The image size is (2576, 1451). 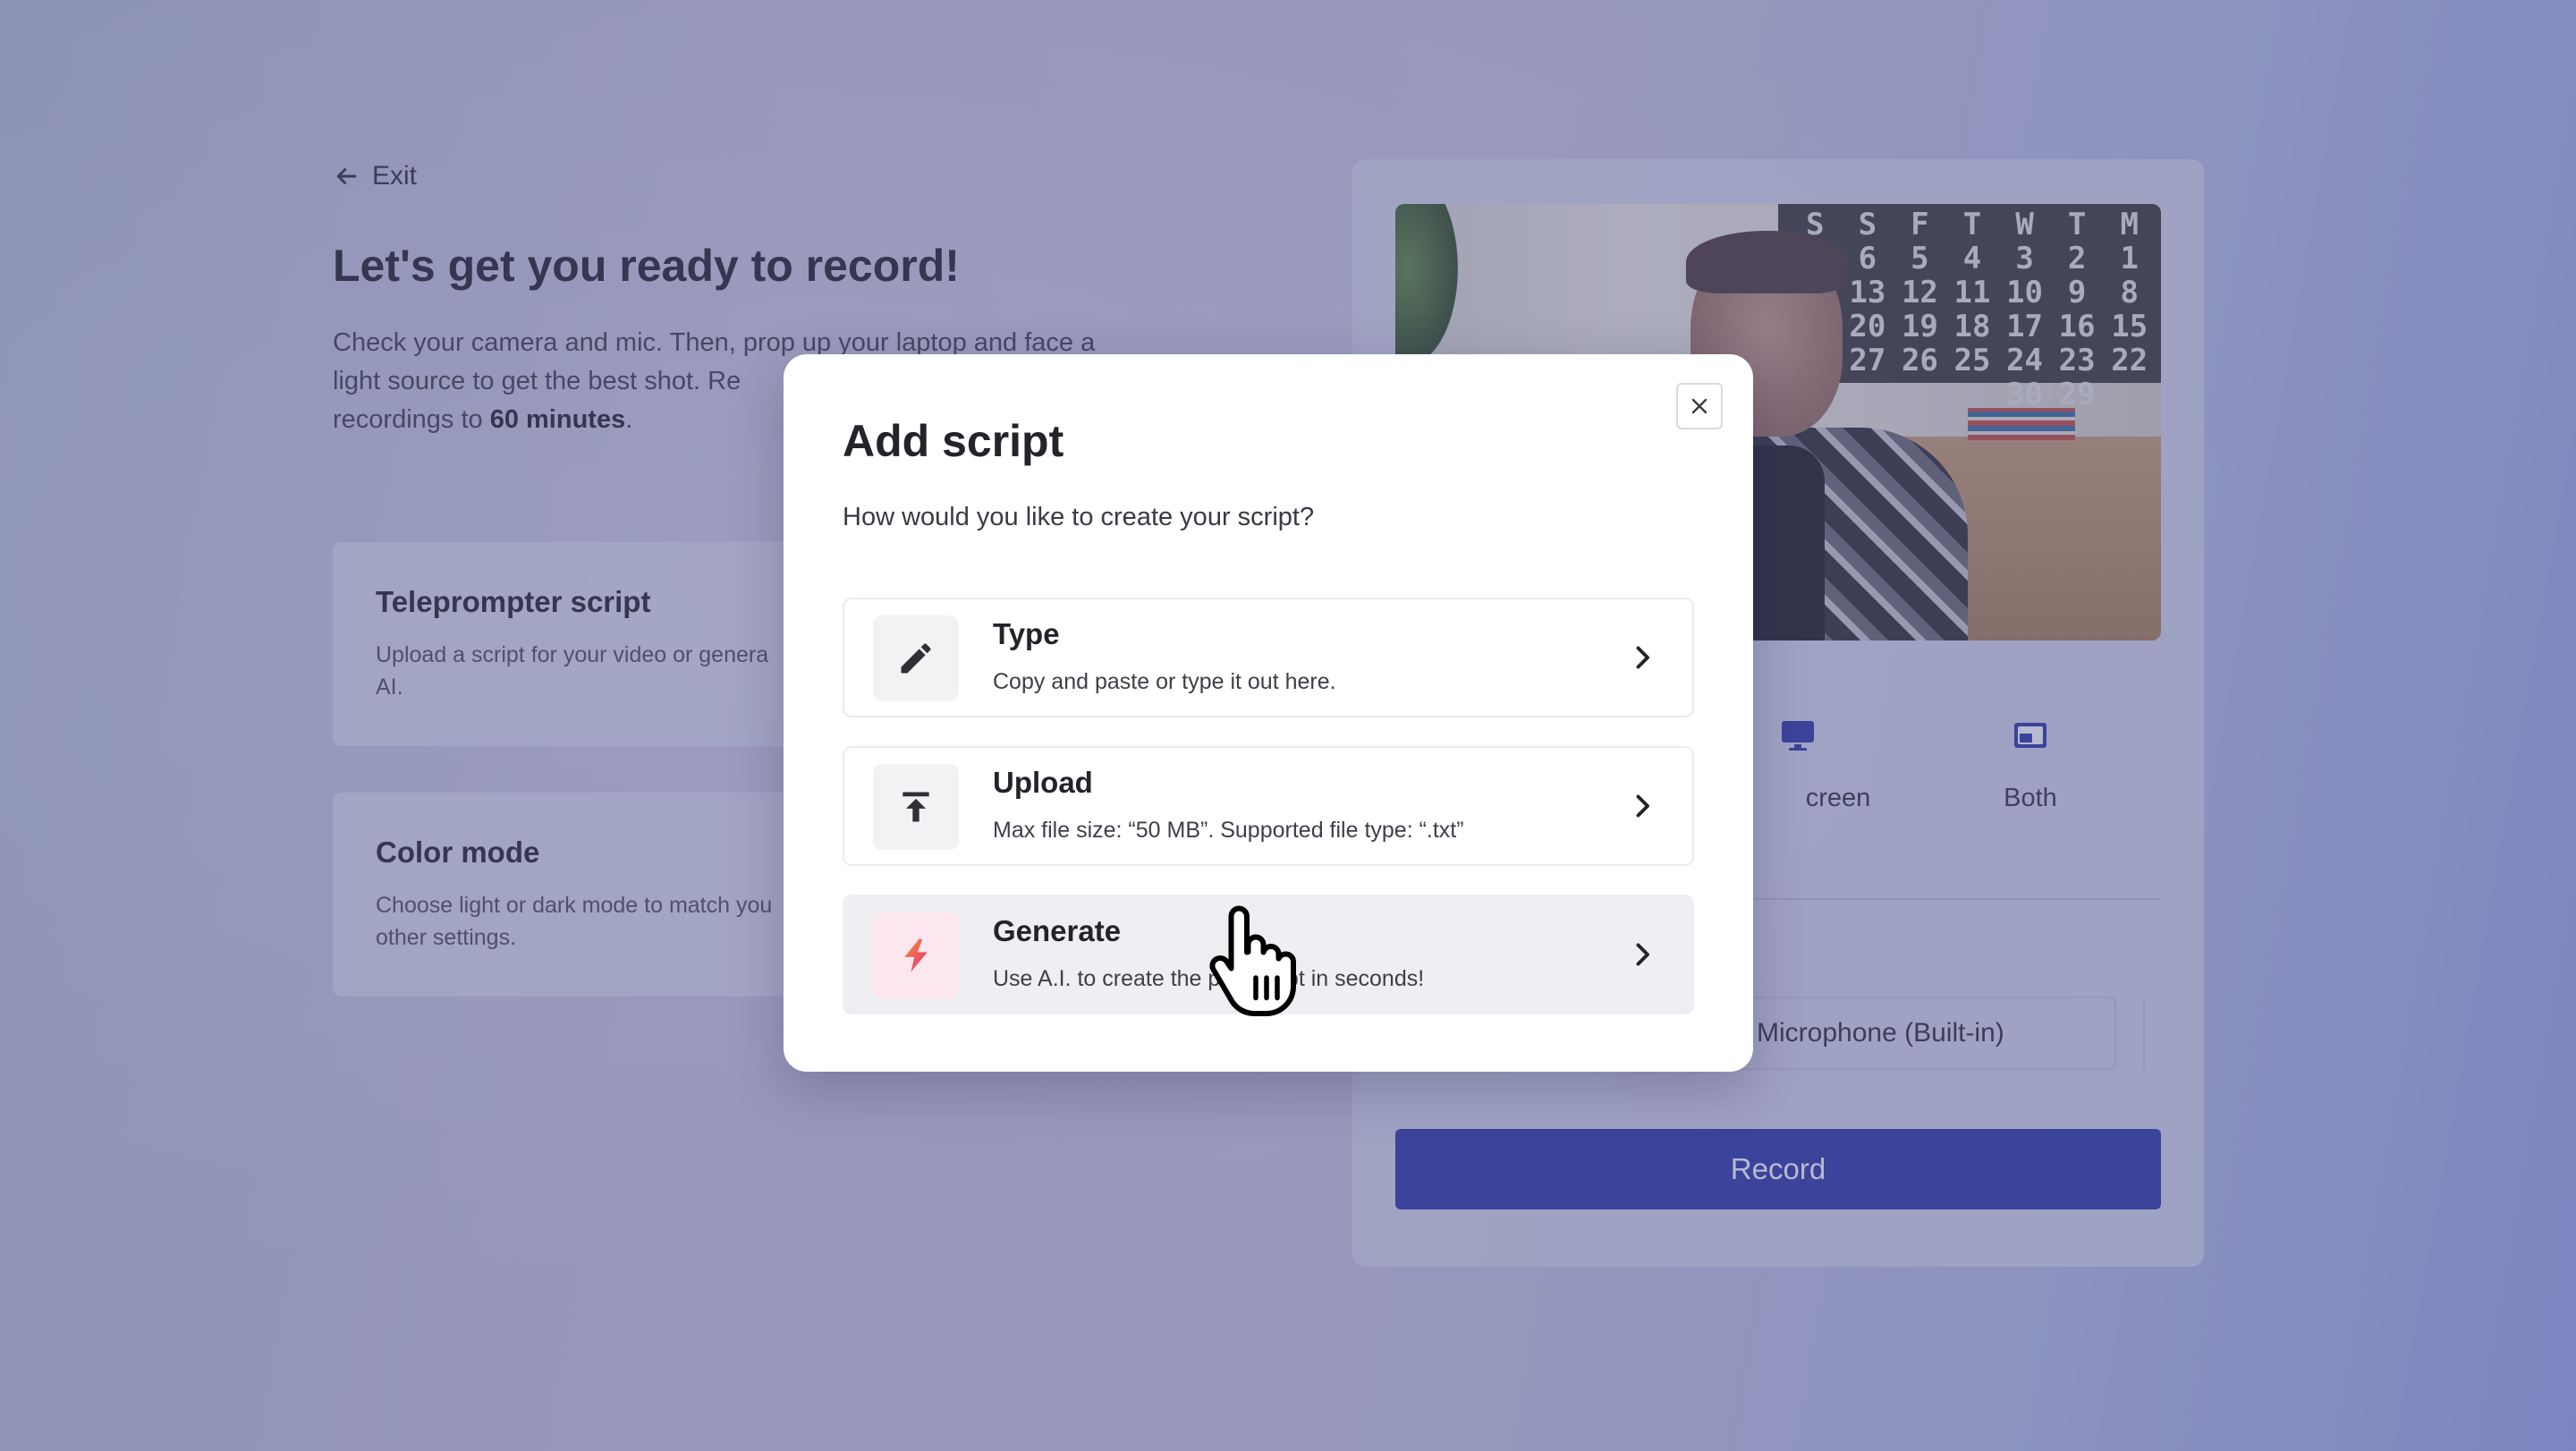 What do you see at coordinates (953, 441) in the screenshot?
I see `modal-title: Add script` at bounding box center [953, 441].